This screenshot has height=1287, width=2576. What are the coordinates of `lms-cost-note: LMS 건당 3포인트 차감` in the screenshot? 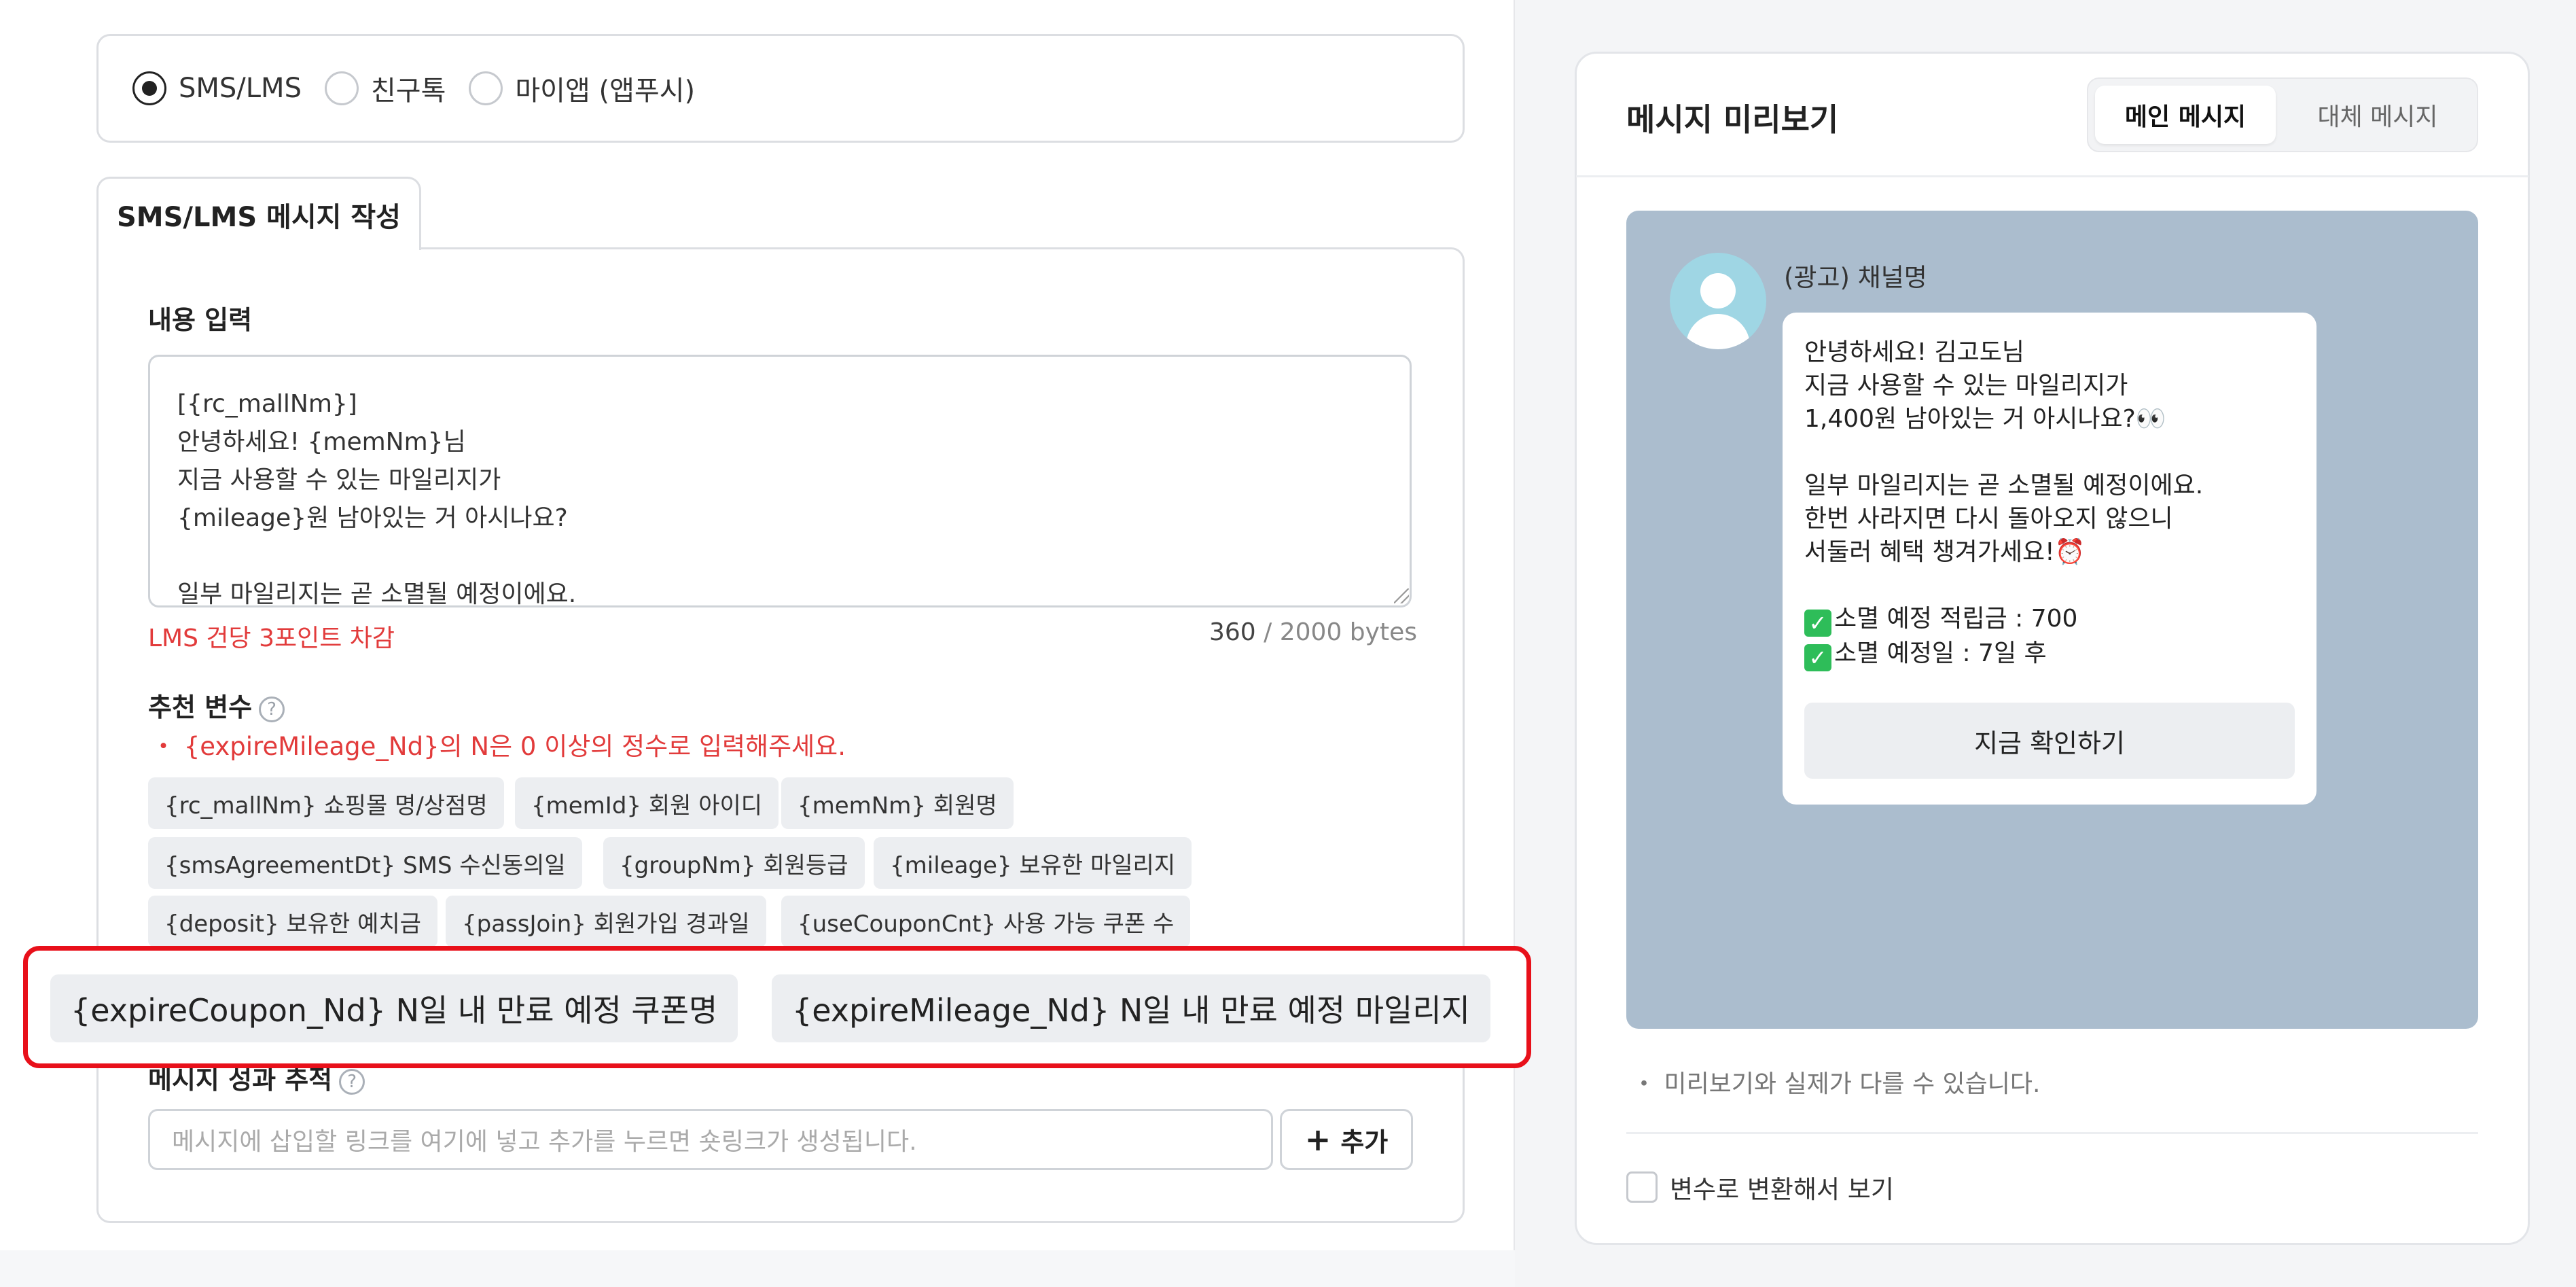 It's located at (271, 638).